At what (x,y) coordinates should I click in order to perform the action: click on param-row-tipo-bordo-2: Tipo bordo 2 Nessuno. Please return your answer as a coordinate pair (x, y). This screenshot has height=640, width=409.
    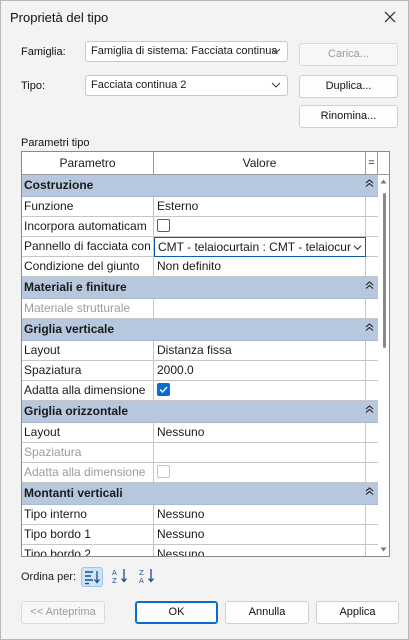
    Looking at the image, I should click on (200, 550).